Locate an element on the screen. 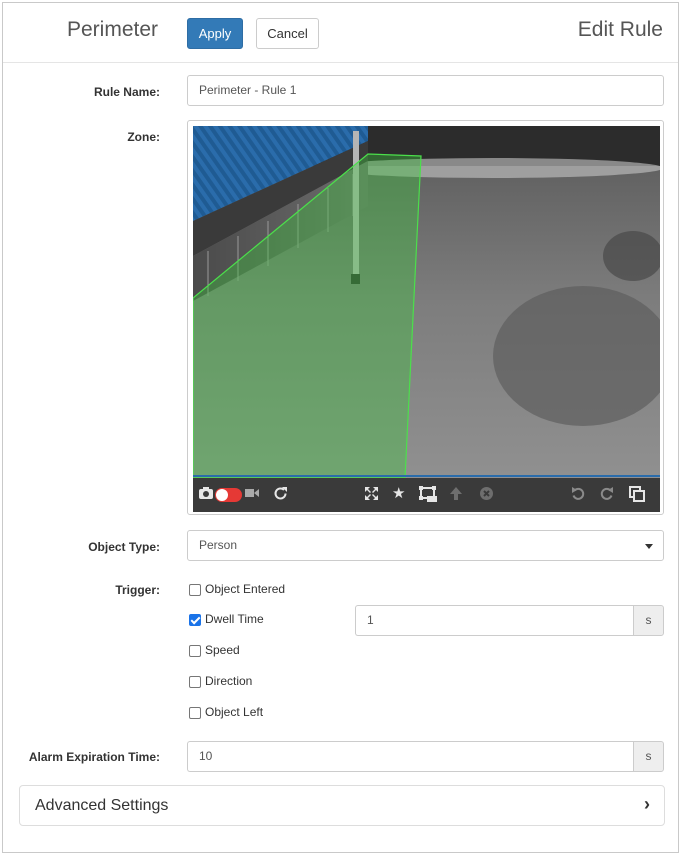  advanced-settings-label: Advanced Settings is located at coordinates (102, 805).